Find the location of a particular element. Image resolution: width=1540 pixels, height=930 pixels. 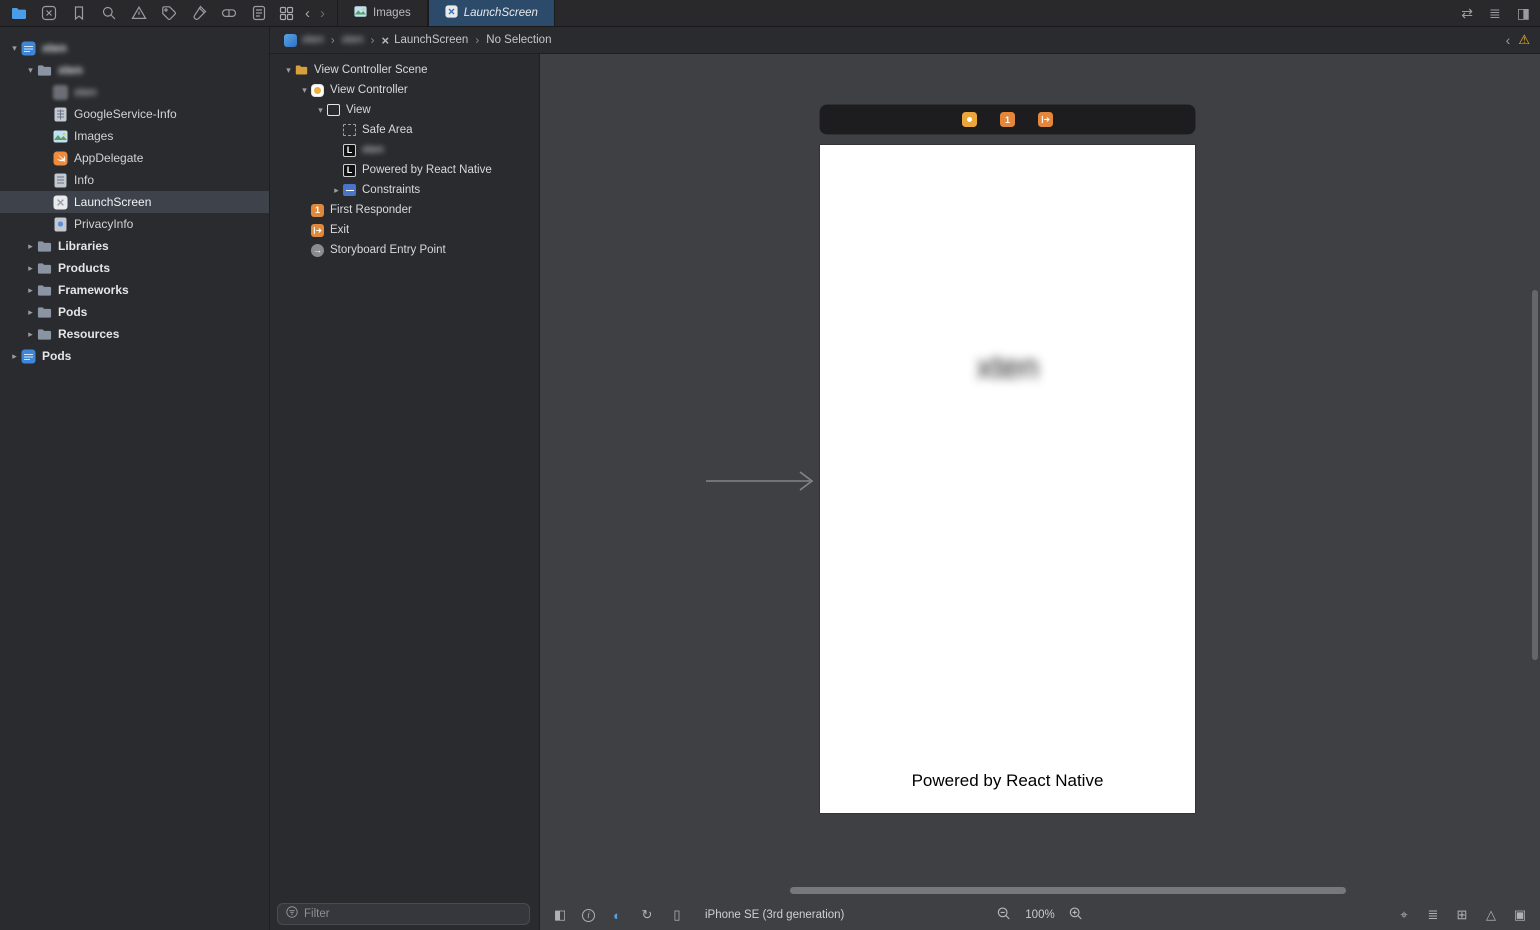

storyboard-entry-arrow is located at coordinates (765, 481).